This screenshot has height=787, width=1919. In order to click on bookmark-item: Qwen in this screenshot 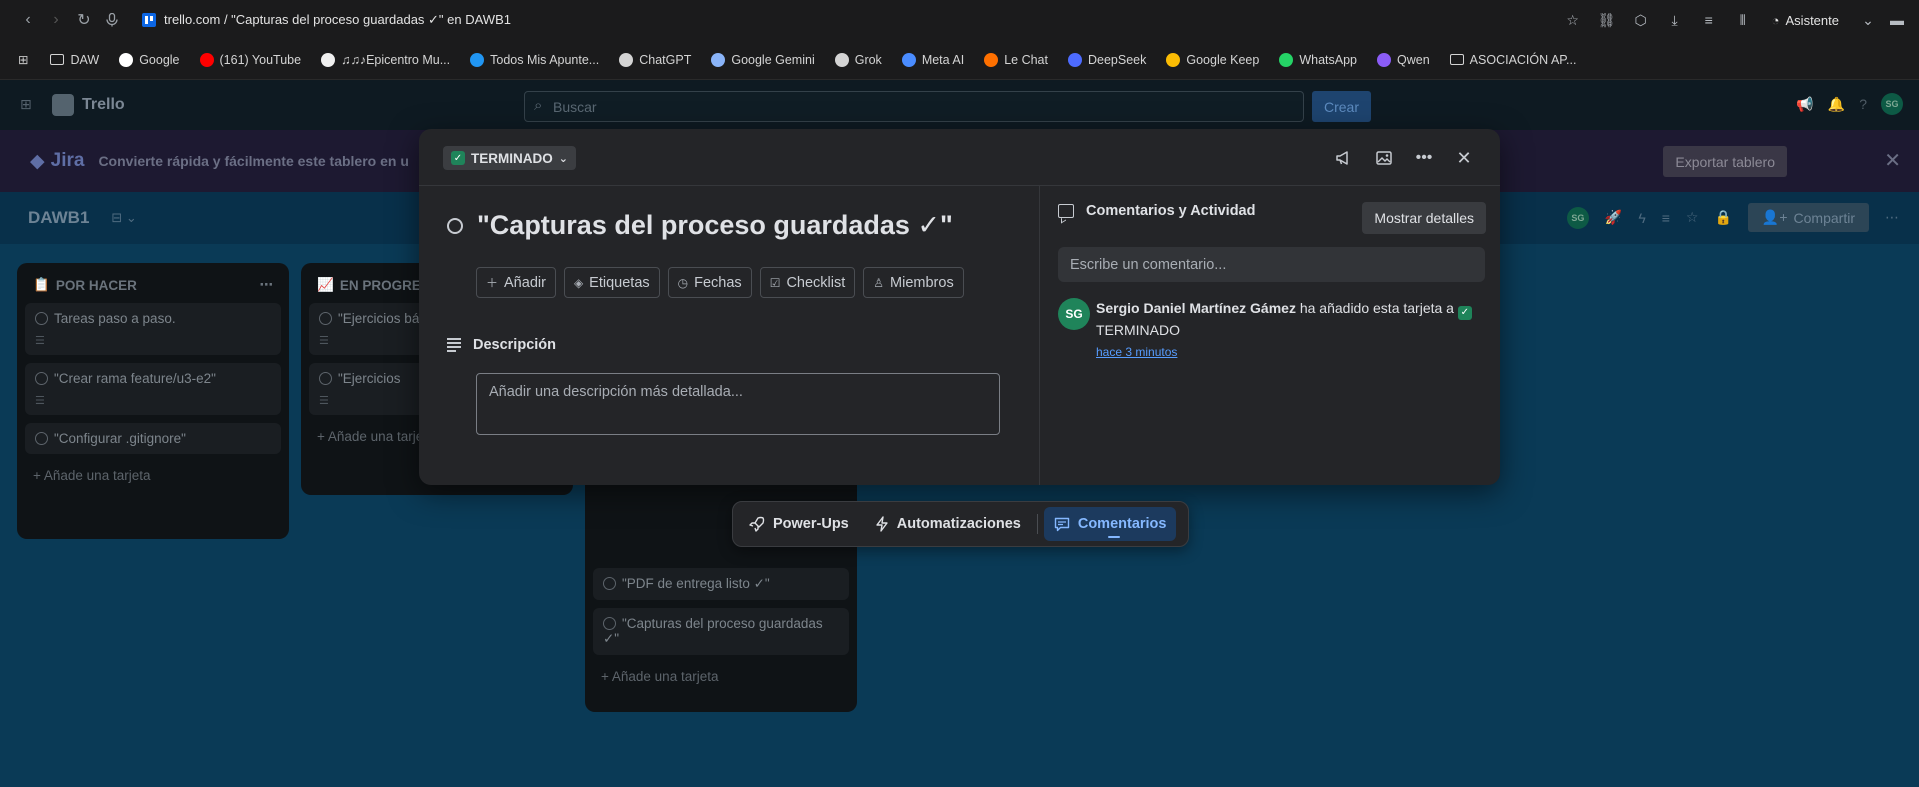, I will do `click(1403, 60)`.